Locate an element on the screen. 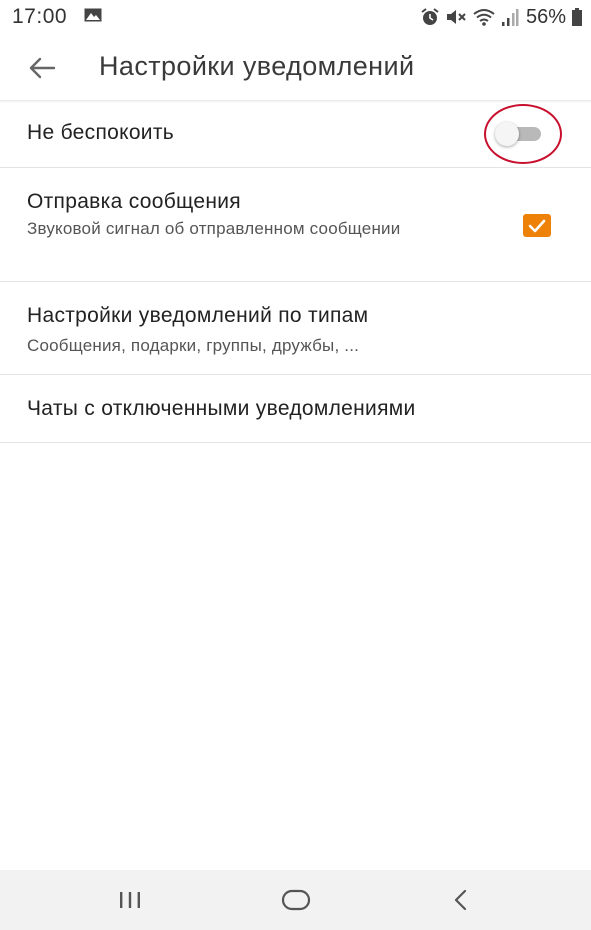 This screenshot has width=591, height=930. setting-title: Чаты с отключенными уведомлениями is located at coordinates (221, 408).